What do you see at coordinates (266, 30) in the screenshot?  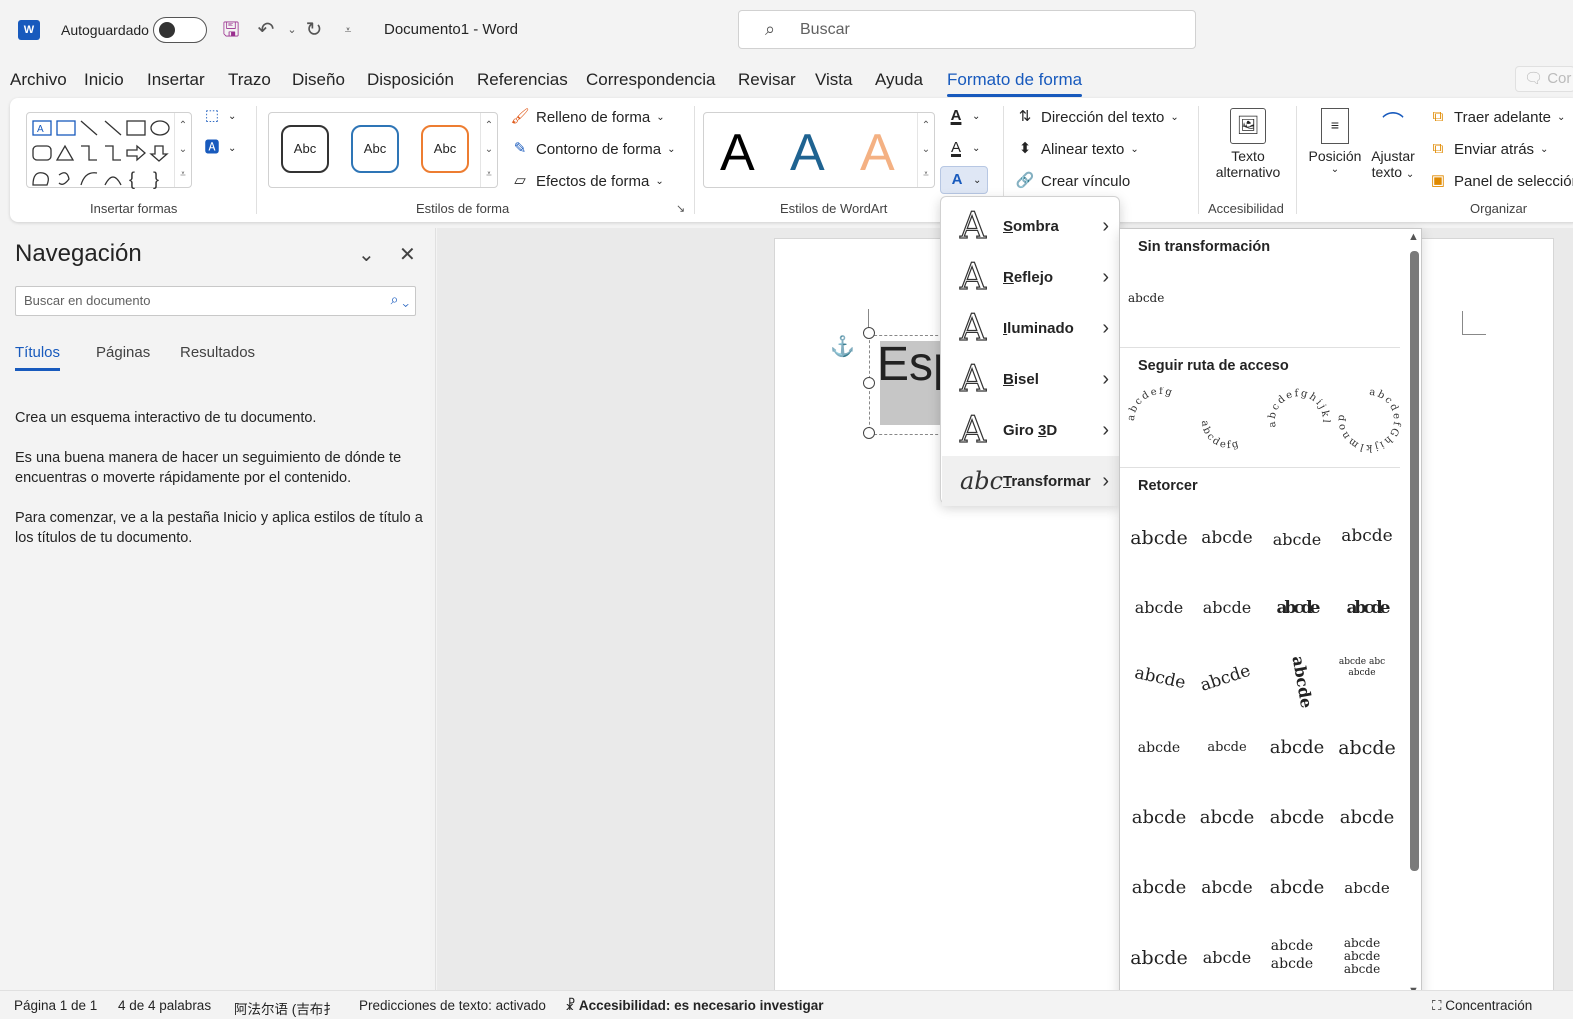 I see `undo-icon: ↶` at bounding box center [266, 30].